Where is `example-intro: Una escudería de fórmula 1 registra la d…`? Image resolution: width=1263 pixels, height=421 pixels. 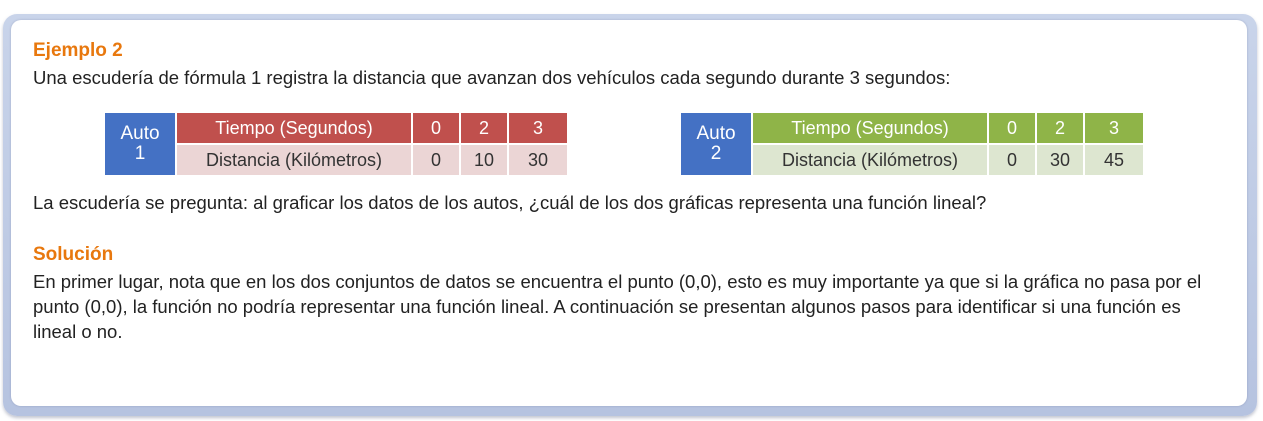
example-intro: Una escudería de fórmula 1 registra la d… is located at coordinates (492, 77).